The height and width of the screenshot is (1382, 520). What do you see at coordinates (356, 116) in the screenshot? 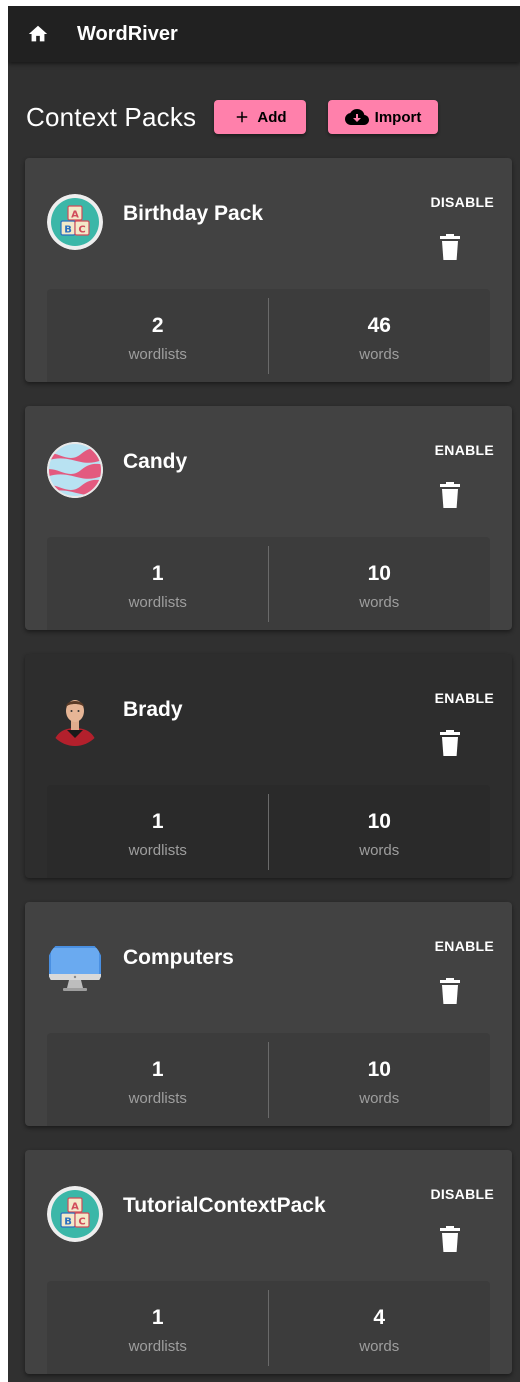
I see `cloud-download-icon` at bounding box center [356, 116].